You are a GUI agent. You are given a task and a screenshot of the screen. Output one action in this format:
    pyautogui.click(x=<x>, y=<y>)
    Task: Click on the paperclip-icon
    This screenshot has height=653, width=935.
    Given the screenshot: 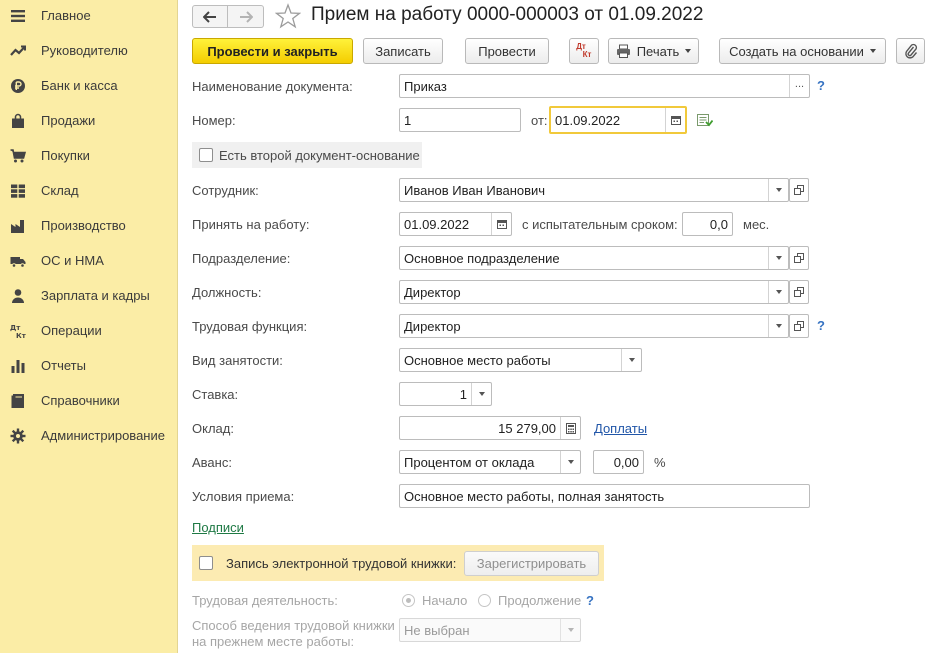 What is the action you would take?
    pyautogui.click(x=910, y=51)
    